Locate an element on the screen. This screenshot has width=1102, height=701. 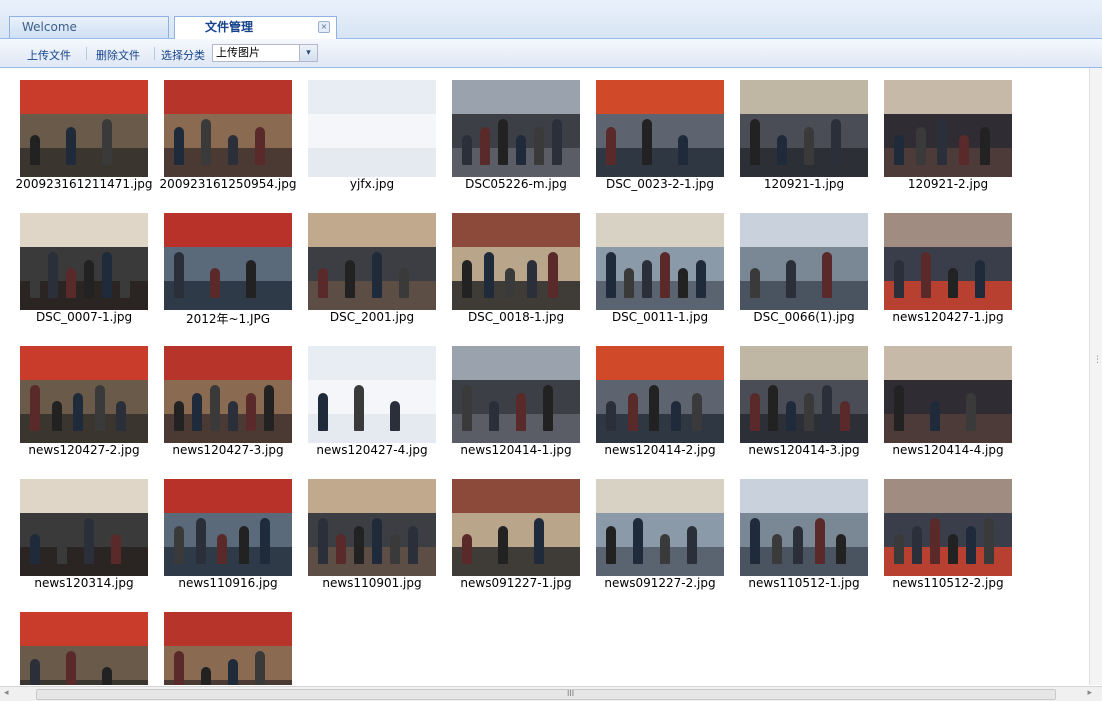
file-name: news120427-4.jpg is located at coordinates (372, 450).